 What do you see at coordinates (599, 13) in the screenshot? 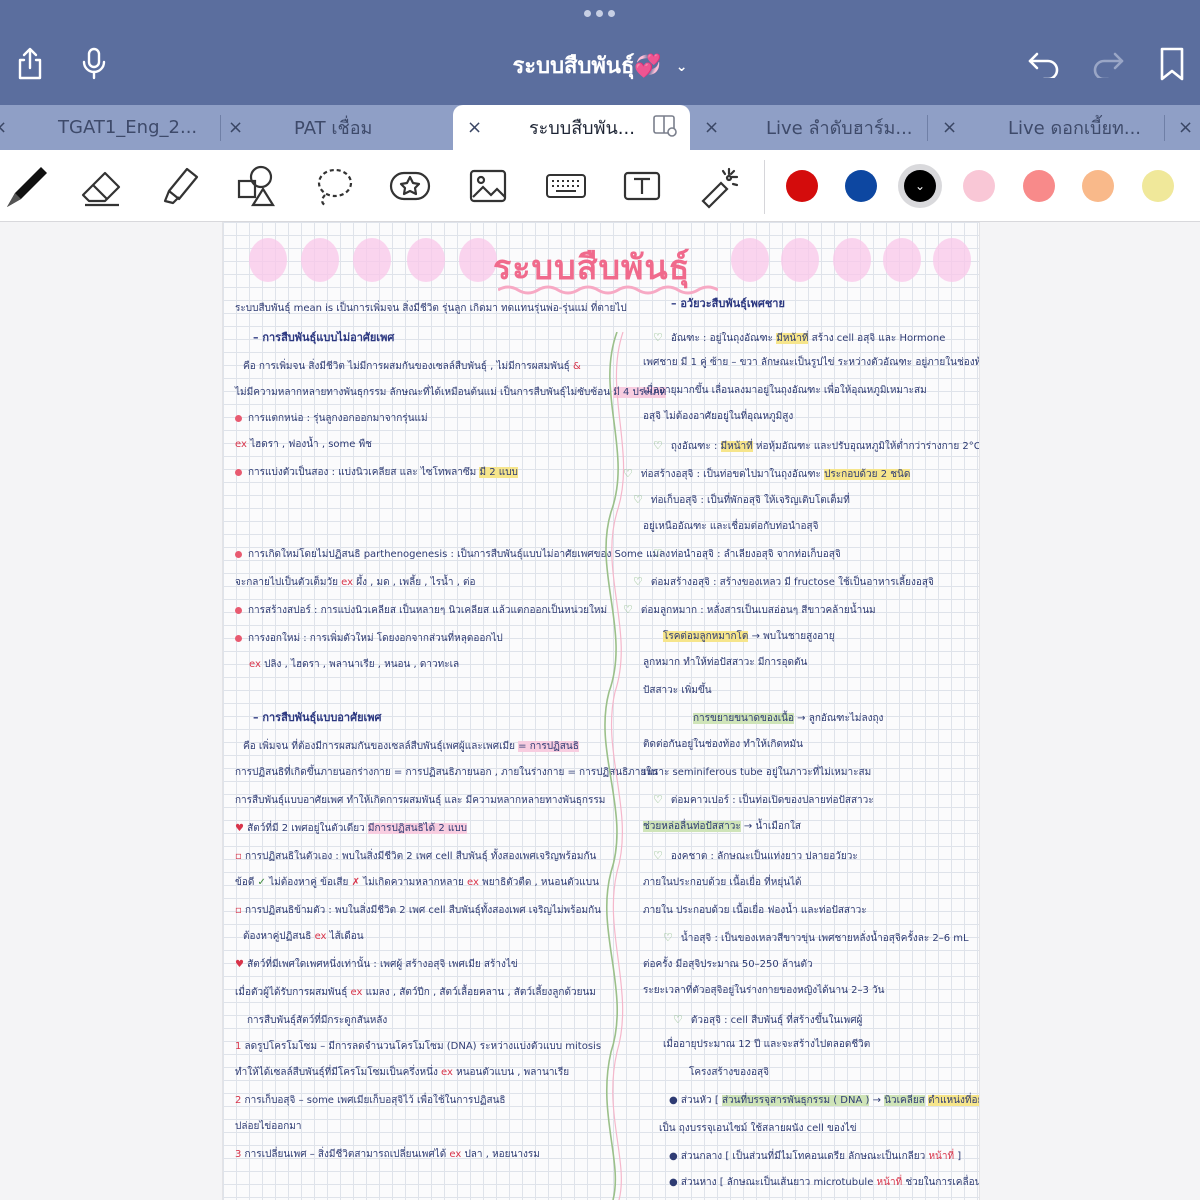
I see `multitasking-dots-icon` at bounding box center [599, 13].